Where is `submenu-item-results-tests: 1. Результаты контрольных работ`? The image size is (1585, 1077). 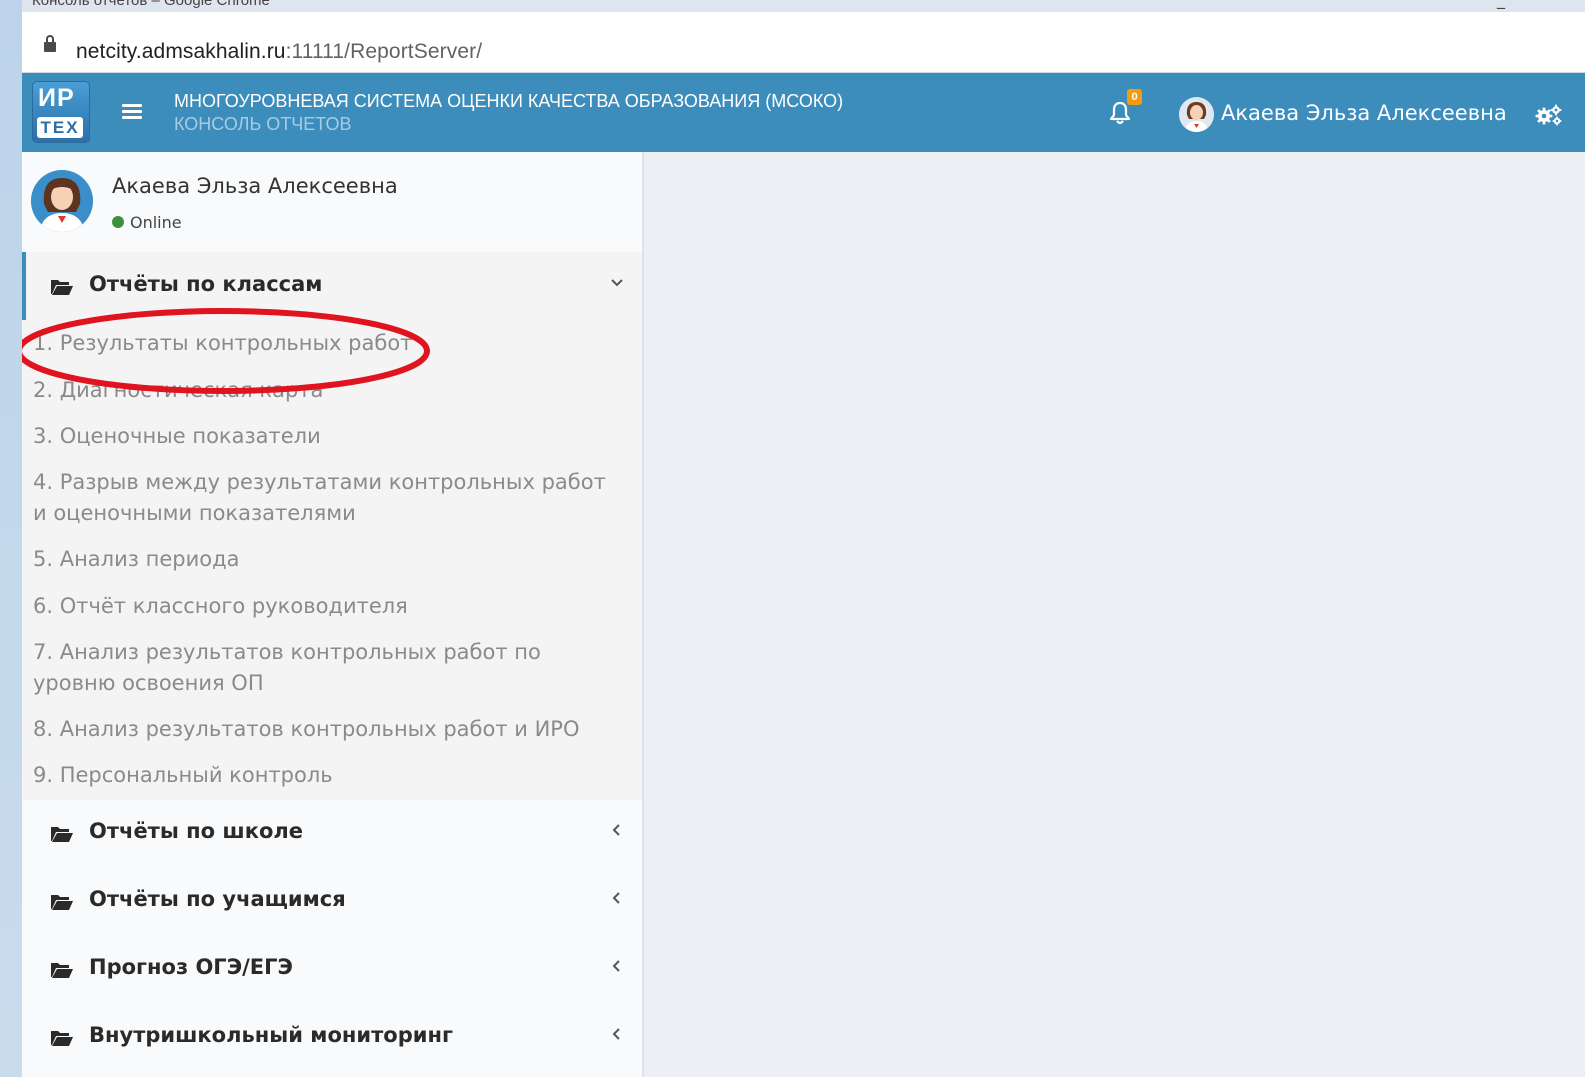 submenu-item-results-tests: 1. Результаты контрольных работ is located at coordinates (328, 343).